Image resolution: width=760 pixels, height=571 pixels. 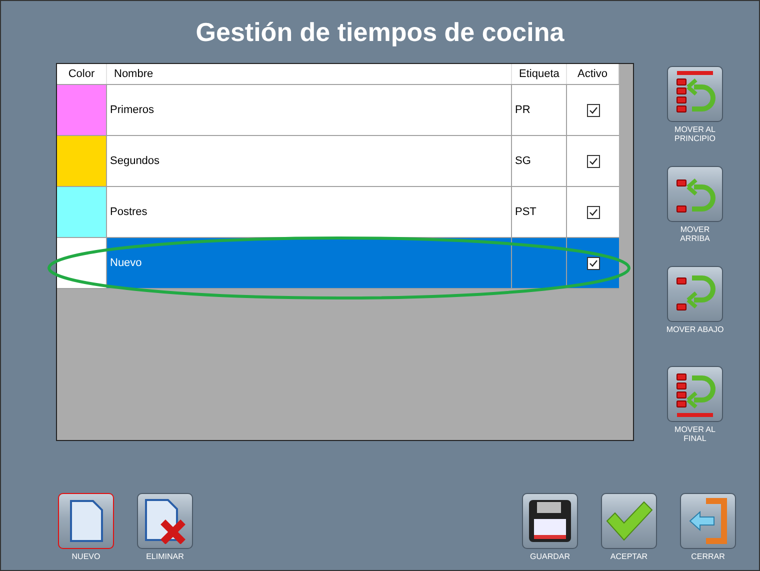 What do you see at coordinates (539, 212) in the screenshot?
I see `tag-cell: PST` at bounding box center [539, 212].